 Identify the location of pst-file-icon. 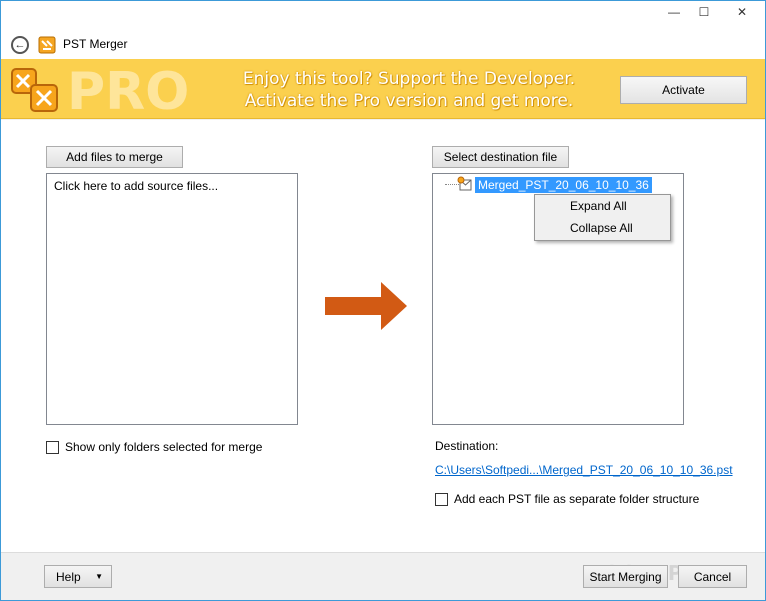
(464, 183).